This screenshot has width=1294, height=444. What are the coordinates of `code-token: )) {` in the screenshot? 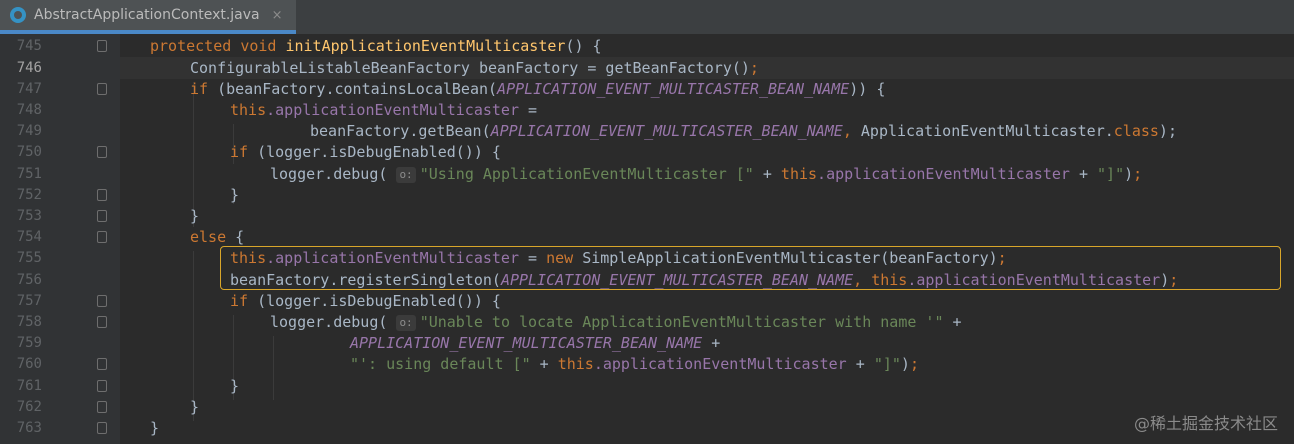 It's located at (867, 88).